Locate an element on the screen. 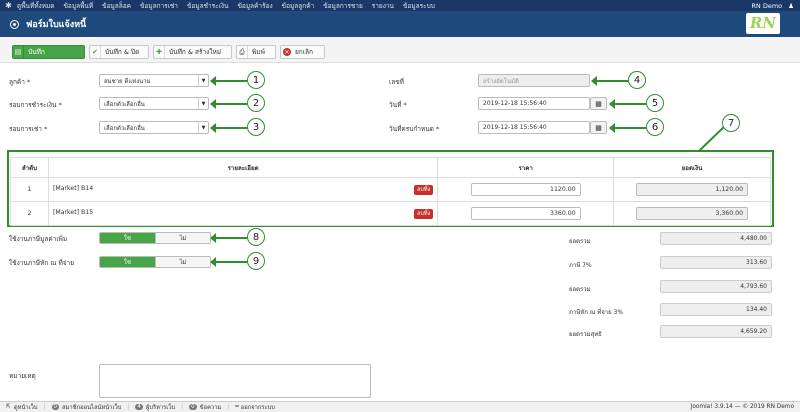  page-header: ฟอร์มใบแจ้งหนี้ RN is located at coordinates (400, 24).